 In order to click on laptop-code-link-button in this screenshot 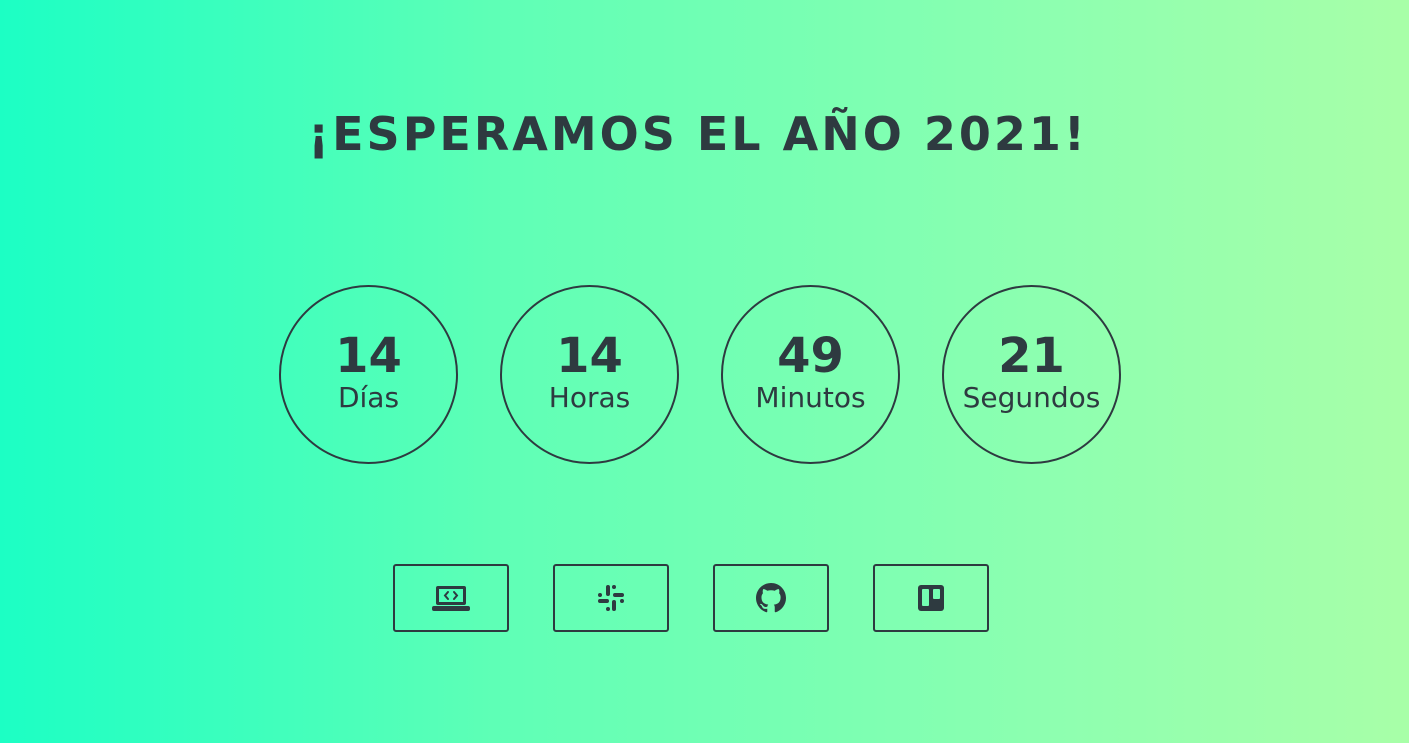, I will do `click(451, 598)`.